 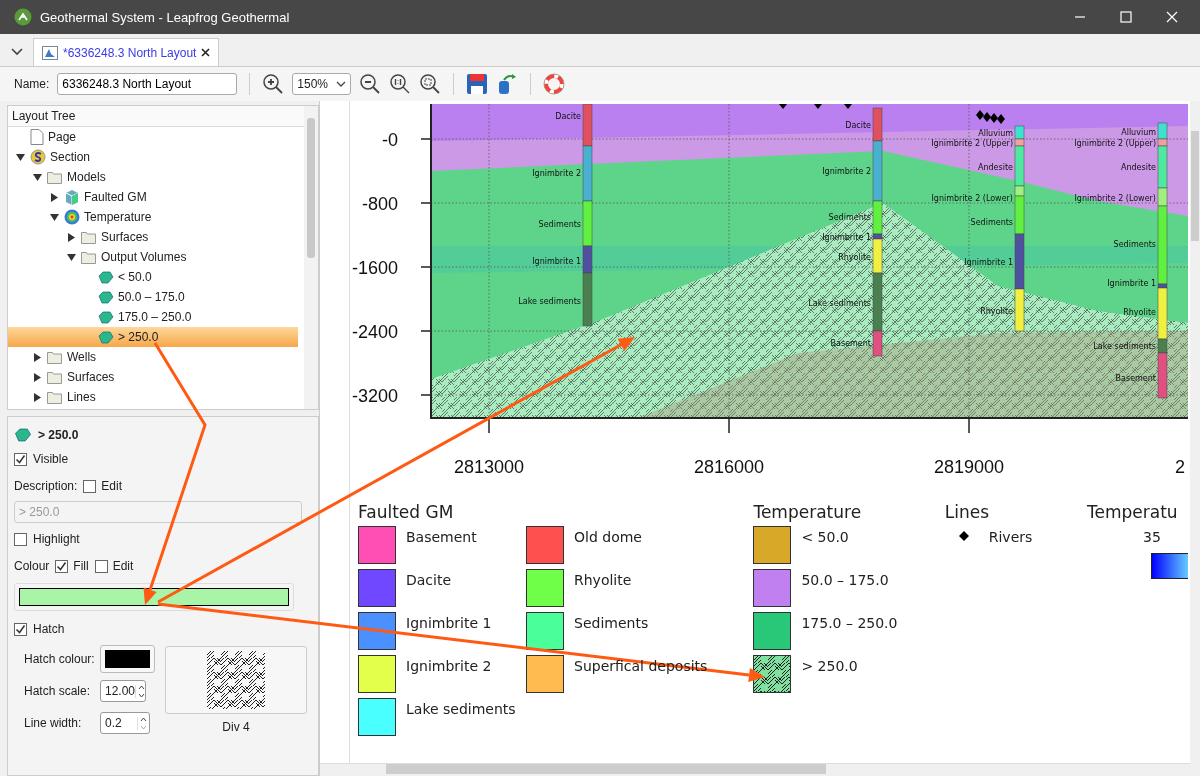 What do you see at coordinates (142, 695) in the screenshot?
I see `spin-down-icon` at bounding box center [142, 695].